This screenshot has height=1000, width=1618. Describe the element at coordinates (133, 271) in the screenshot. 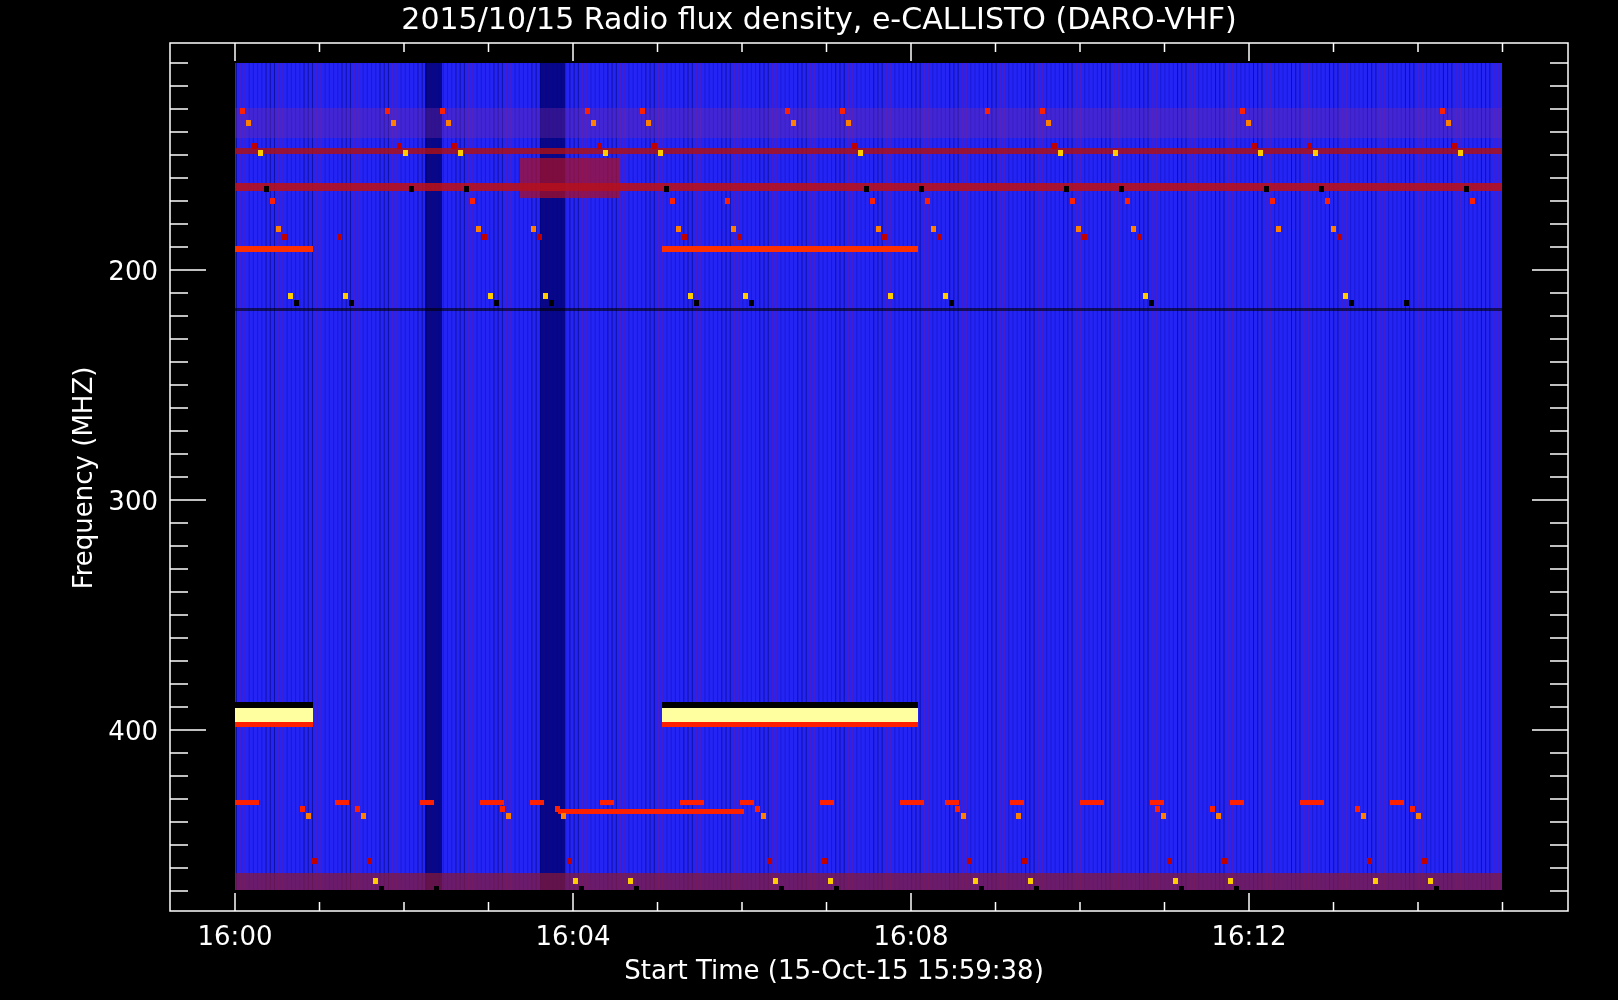

I see `y-tick-label: 200` at that location.